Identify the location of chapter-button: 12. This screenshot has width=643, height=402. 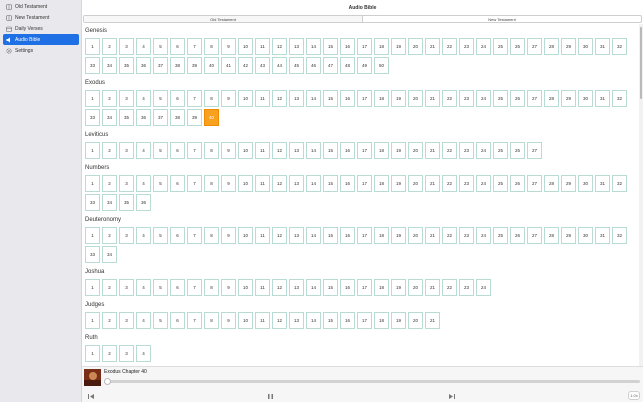
(279, 183).